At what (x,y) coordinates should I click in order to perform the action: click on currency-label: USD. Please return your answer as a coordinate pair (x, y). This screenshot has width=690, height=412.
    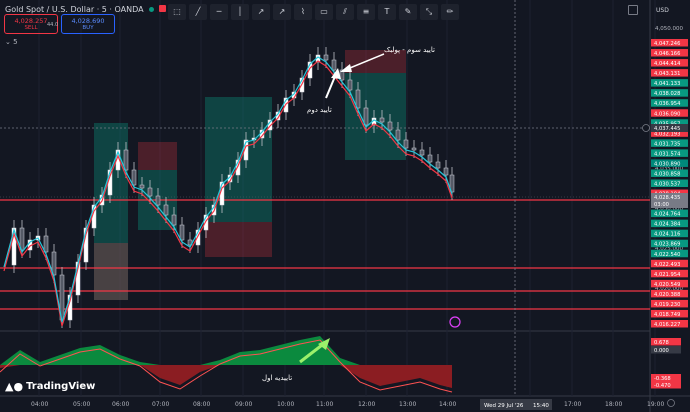
    Looking at the image, I should click on (662, 10).